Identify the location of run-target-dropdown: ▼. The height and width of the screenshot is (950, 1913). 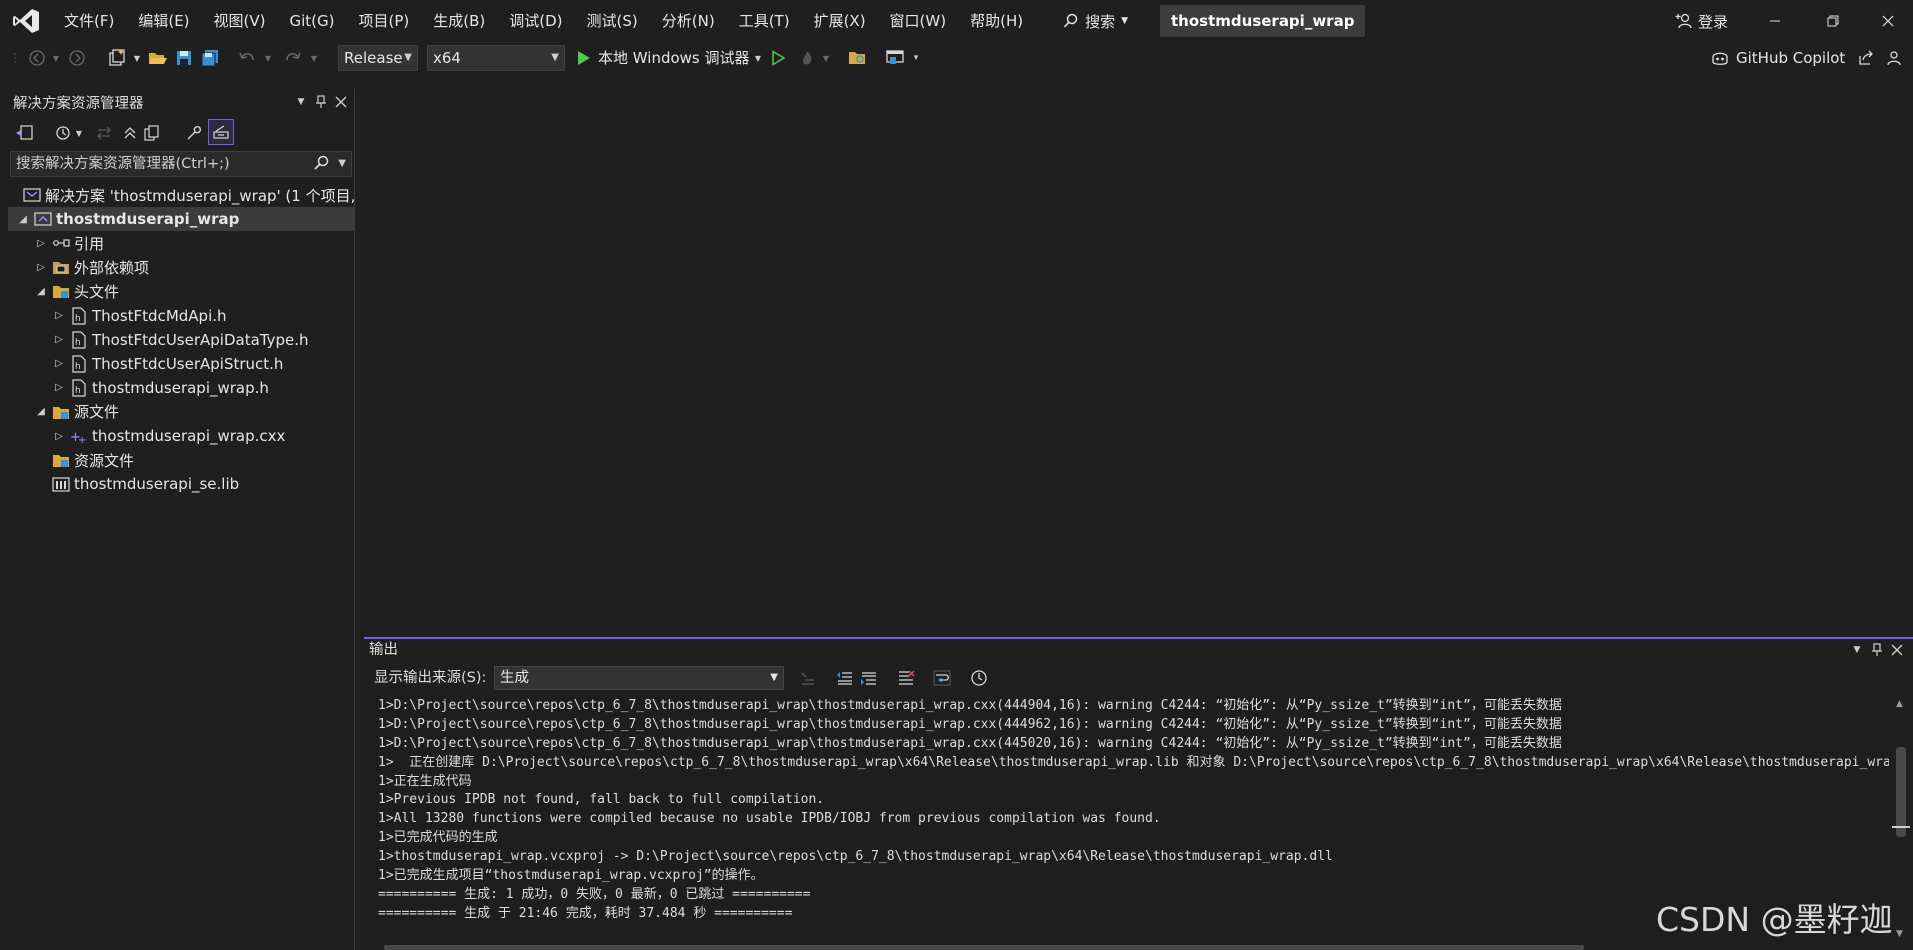
(758, 58).